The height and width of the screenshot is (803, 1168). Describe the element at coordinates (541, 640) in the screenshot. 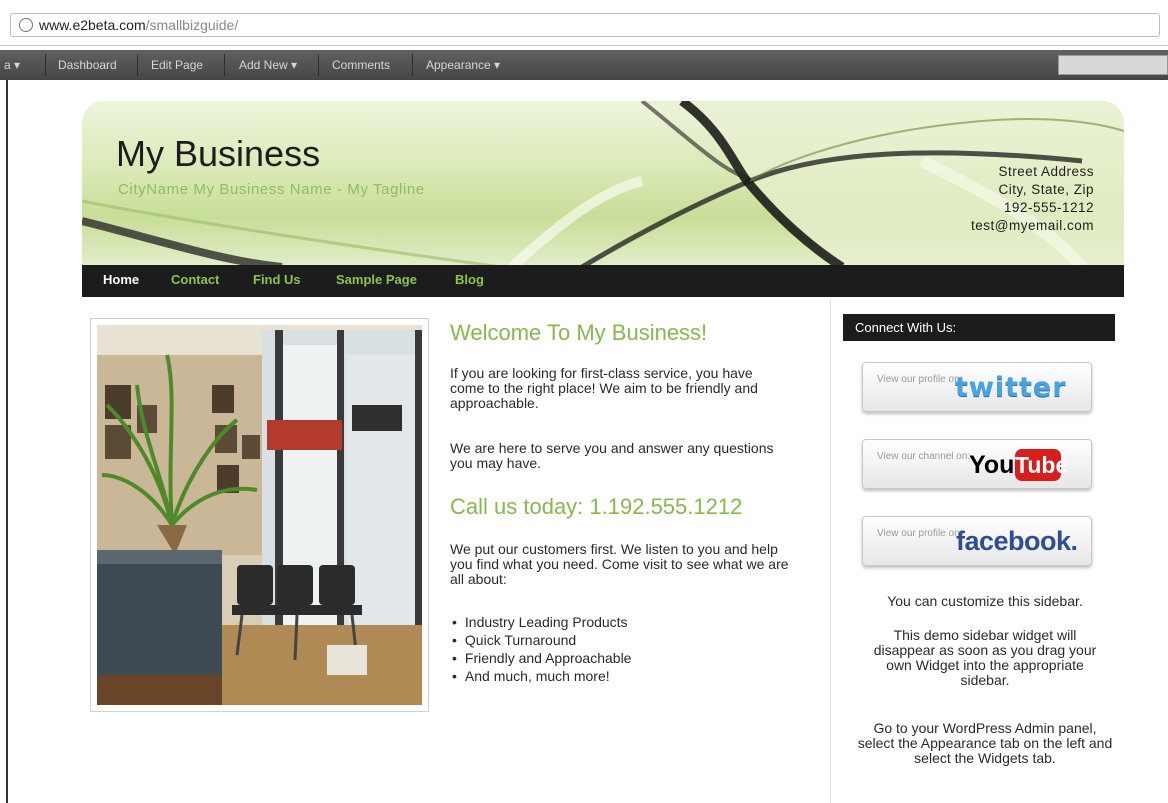

I see `list-item: Quick Turnaround` at that location.